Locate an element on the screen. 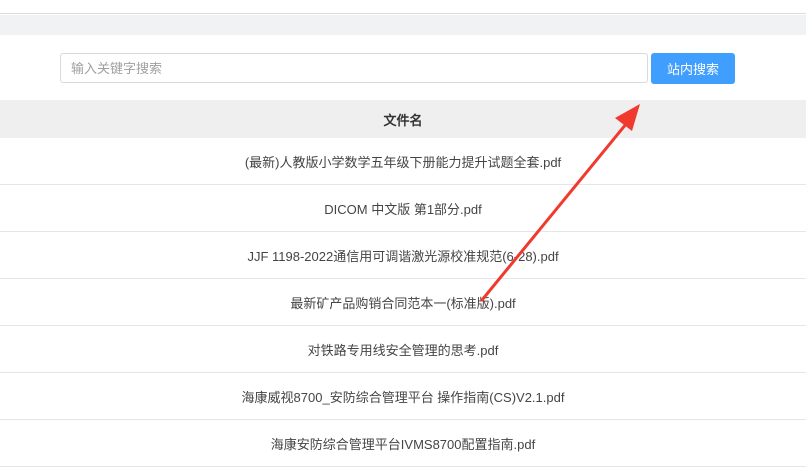 This screenshot has height=476, width=806. column-header-filename: 文件名 is located at coordinates (403, 119).